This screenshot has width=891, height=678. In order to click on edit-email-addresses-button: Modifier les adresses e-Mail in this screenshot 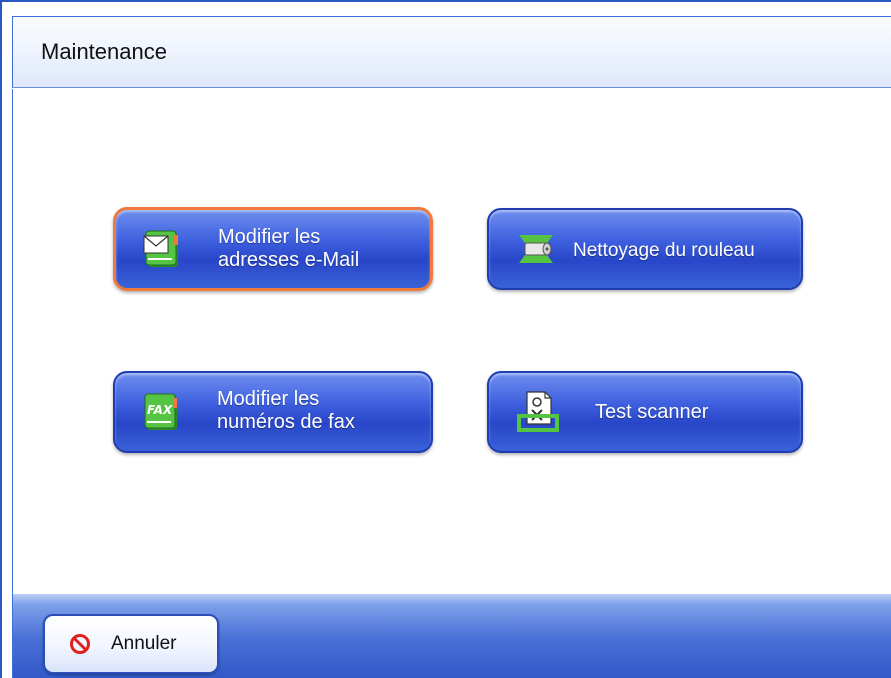, I will do `click(273, 249)`.